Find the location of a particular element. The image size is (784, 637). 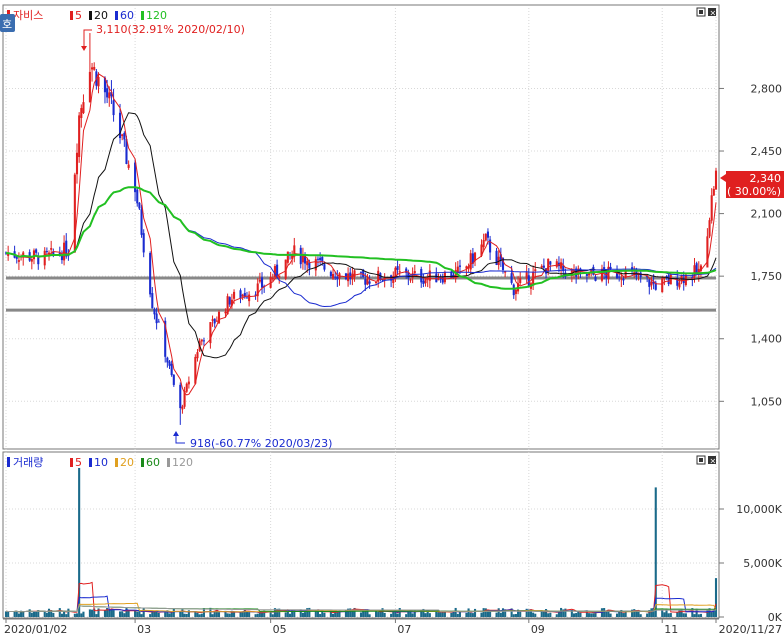

ma-legend-label: 120 is located at coordinates (156, 15).